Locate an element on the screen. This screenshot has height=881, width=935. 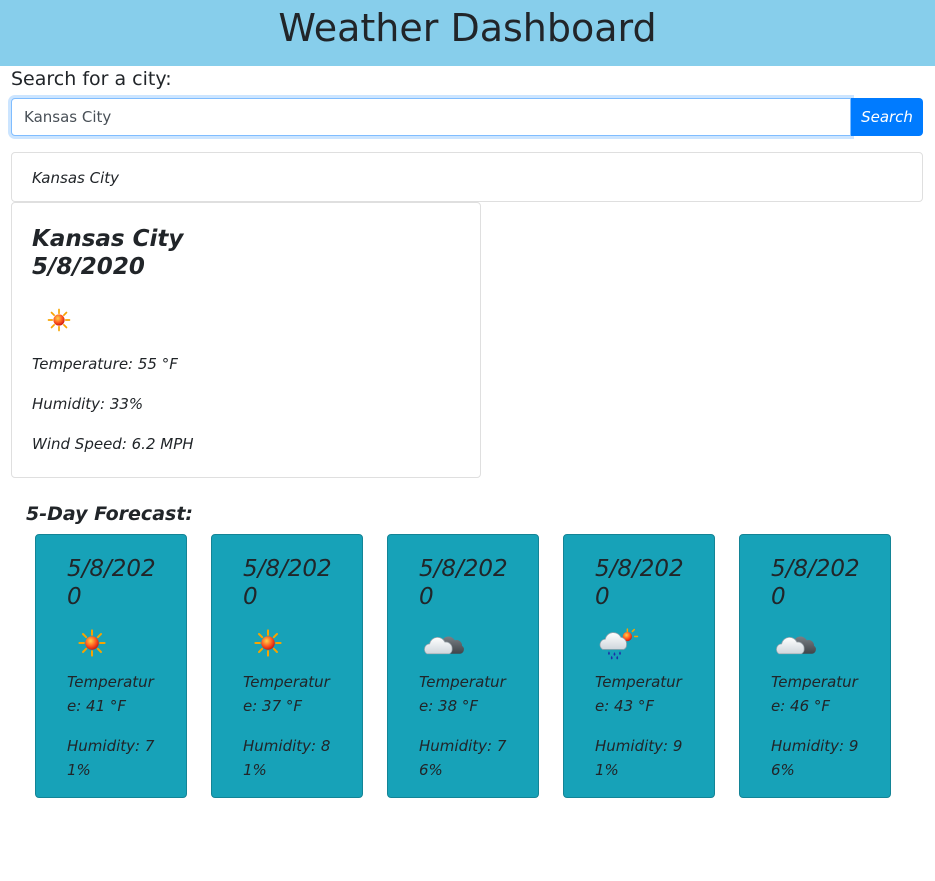
forecast-title: 5-Day Forecast: is located at coordinates (110, 514).